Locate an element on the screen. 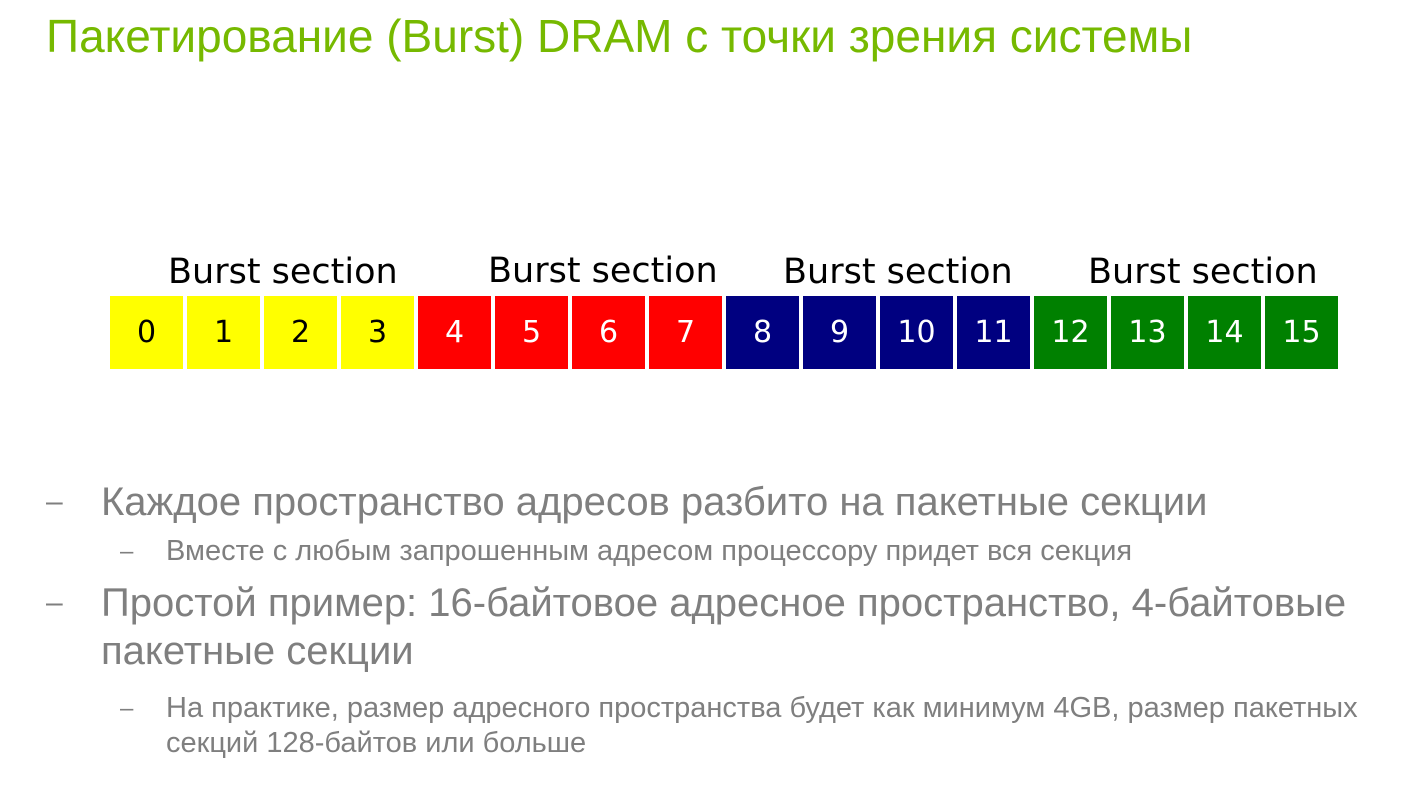  address-cell: 5 is located at coordinates (531, 332).